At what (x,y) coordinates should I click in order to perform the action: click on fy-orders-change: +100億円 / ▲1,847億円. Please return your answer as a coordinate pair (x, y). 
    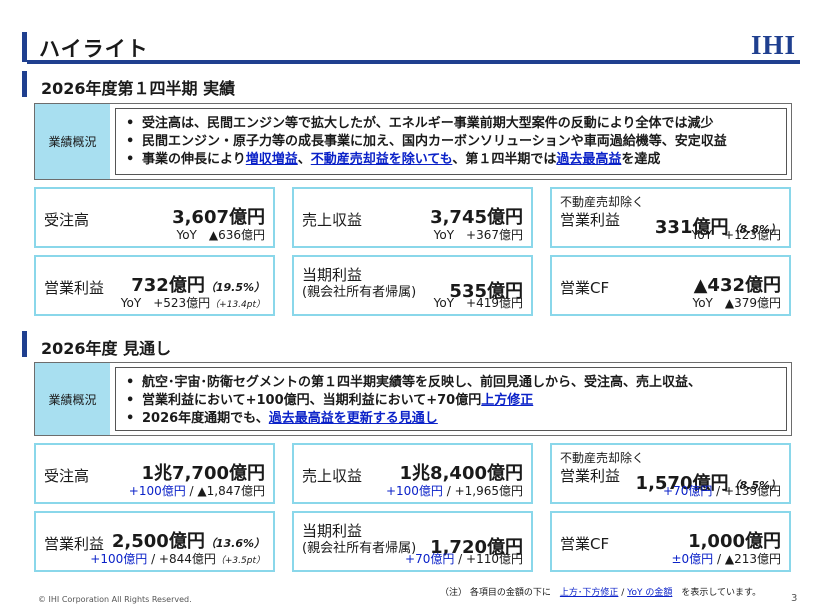
    Looking at the image, I should click on (196, 491).